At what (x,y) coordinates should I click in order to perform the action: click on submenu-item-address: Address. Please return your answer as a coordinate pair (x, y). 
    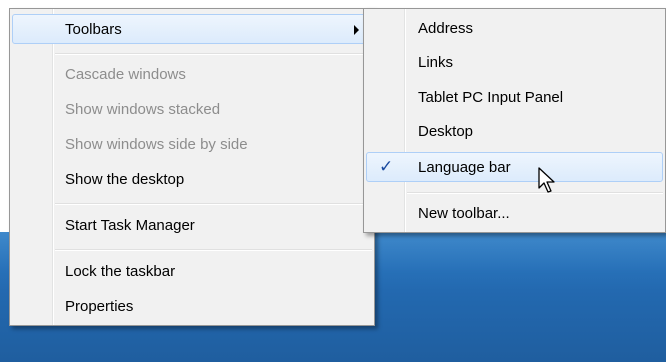
    Looking at the image, I should click on (514, 29).